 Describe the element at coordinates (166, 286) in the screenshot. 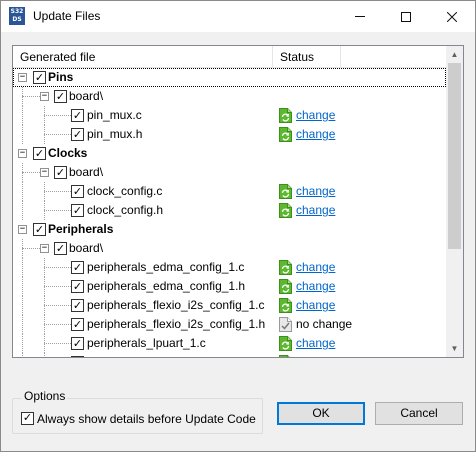

I see `file-label: peripherals_edma_config_1.h` at that location.